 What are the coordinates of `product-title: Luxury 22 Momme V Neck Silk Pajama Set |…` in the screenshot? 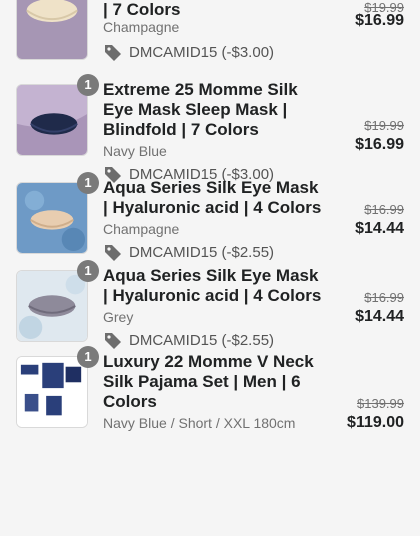 It's located at (208, 381).